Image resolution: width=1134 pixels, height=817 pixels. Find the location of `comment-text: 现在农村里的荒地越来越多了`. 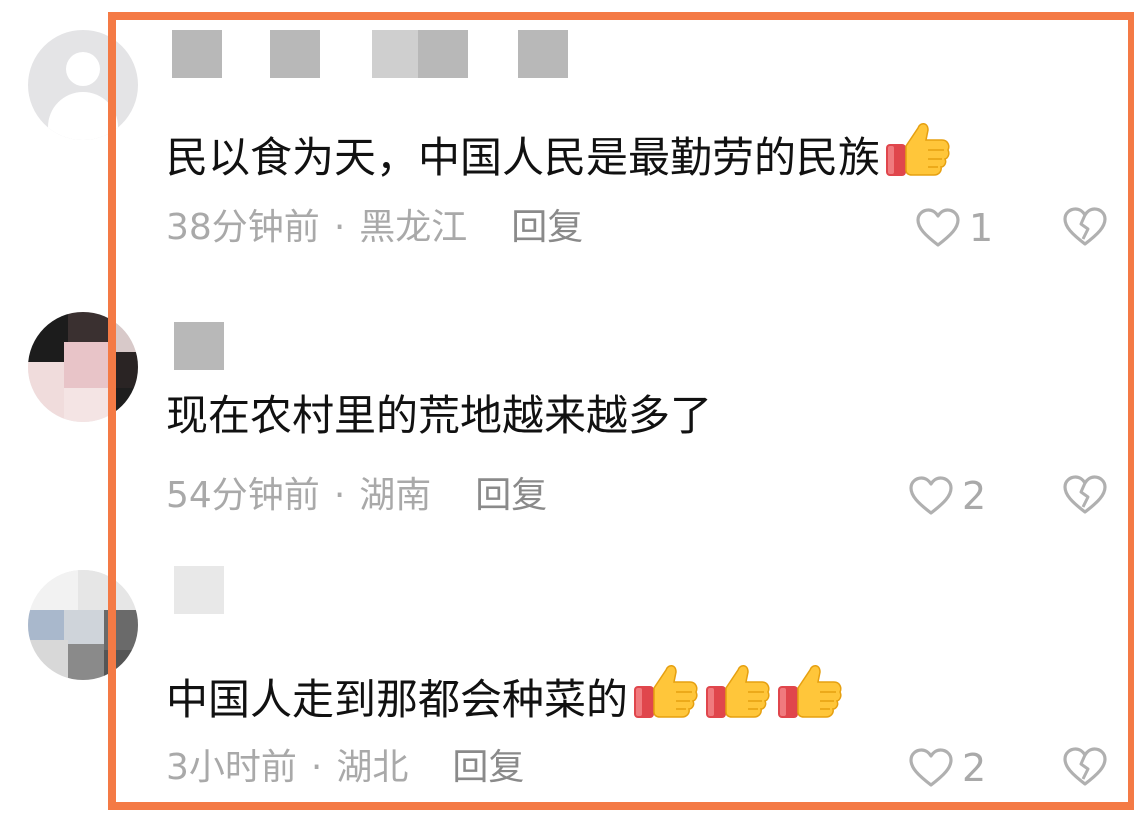

comment-text: 现在农村里的荒地越来越多了 is located at coordinates (439, 416).